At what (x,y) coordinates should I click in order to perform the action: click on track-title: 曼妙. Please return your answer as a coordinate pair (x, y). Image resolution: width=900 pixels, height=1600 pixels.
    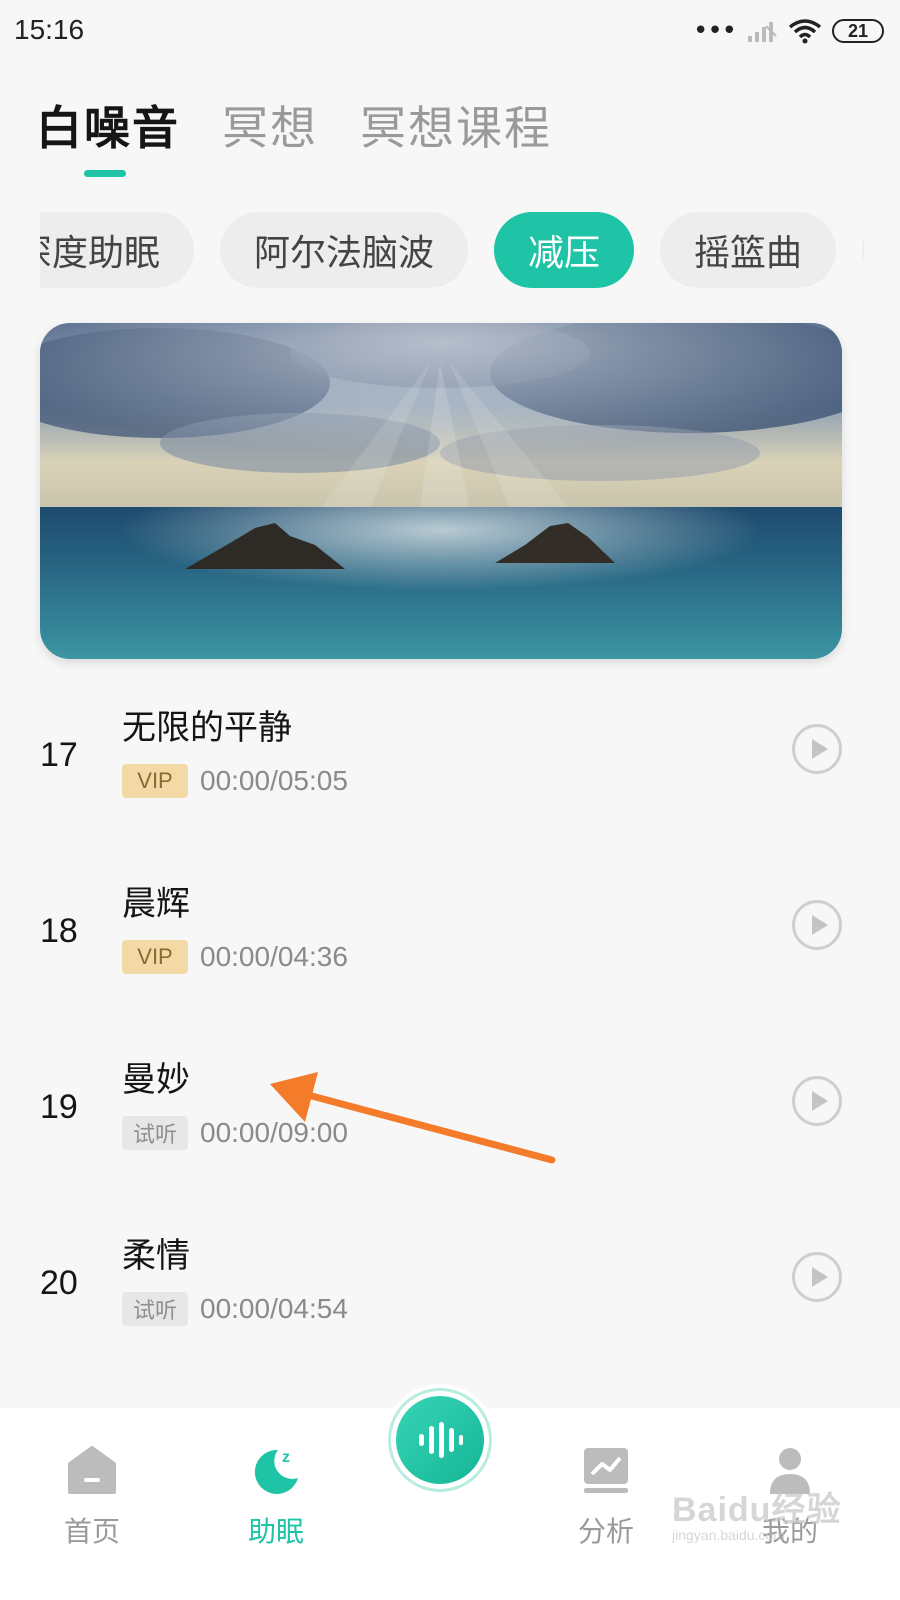
    Looking at the image, I should click on (156, 1080).